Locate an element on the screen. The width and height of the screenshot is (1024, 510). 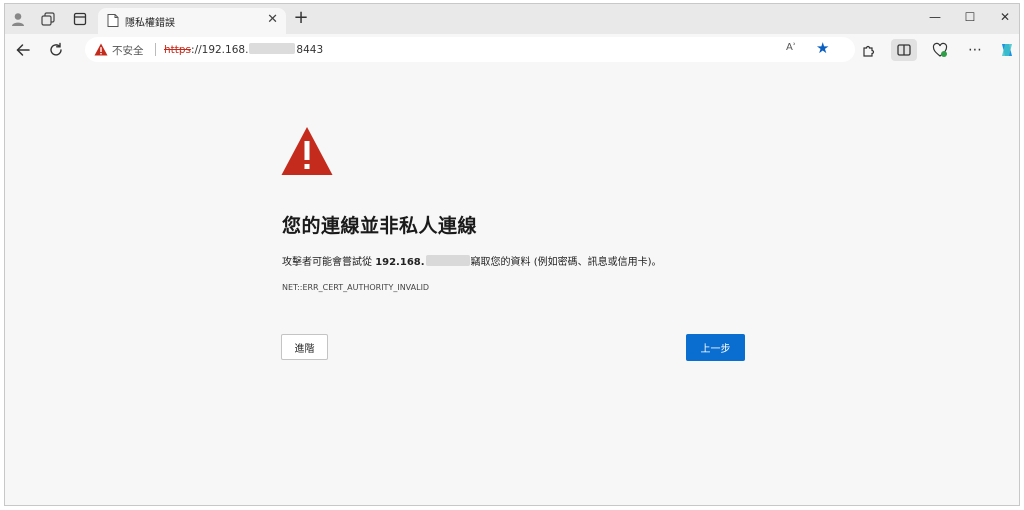
extensions-icon is located at coordinates (869, 50).